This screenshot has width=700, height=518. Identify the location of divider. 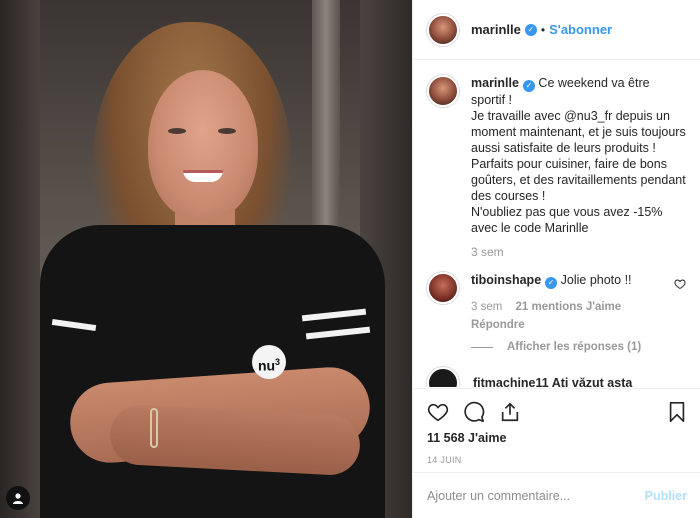
(482, 347).